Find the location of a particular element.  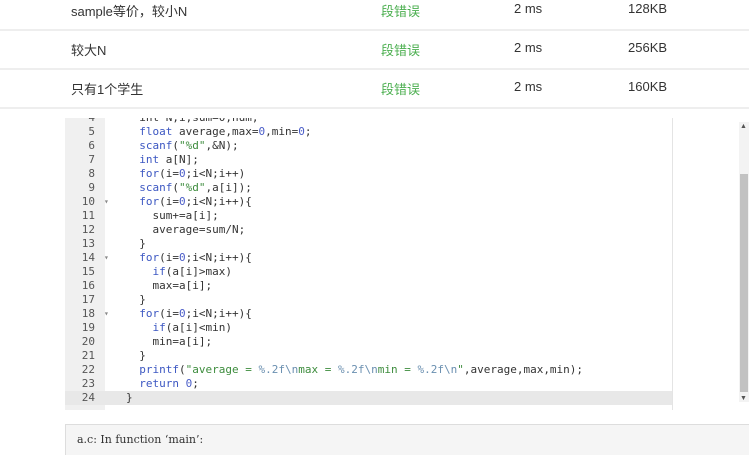

code-token: } is located at coordinates (136, 299).